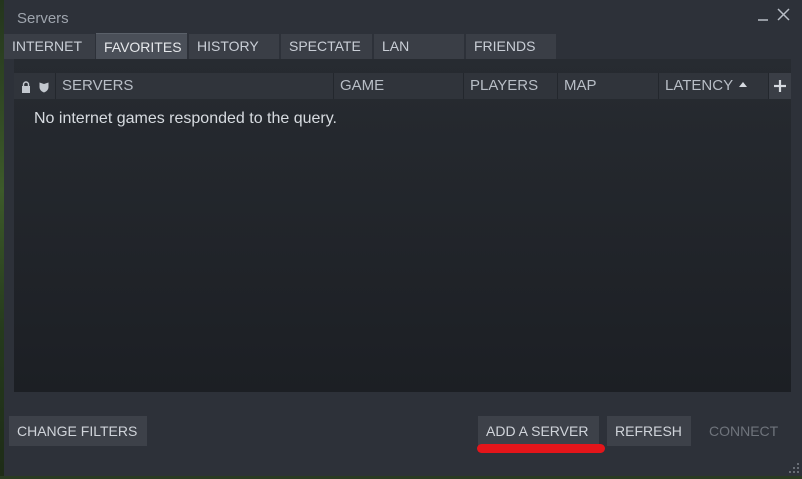 Image resolution: width=802 pixels, height=479 pixels. Describe the element at coordinates (194, 86) in the screenshot. I see `column-servers: SERVERS` at that location.